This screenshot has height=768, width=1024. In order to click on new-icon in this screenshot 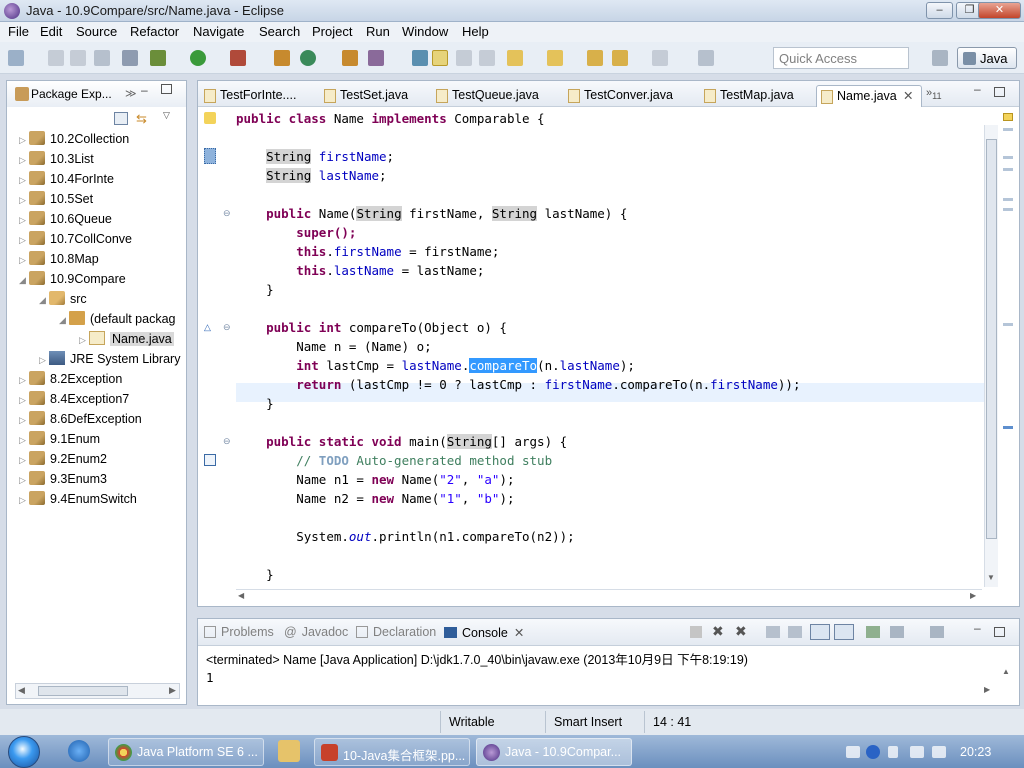, I will do `click(16, 58)`.